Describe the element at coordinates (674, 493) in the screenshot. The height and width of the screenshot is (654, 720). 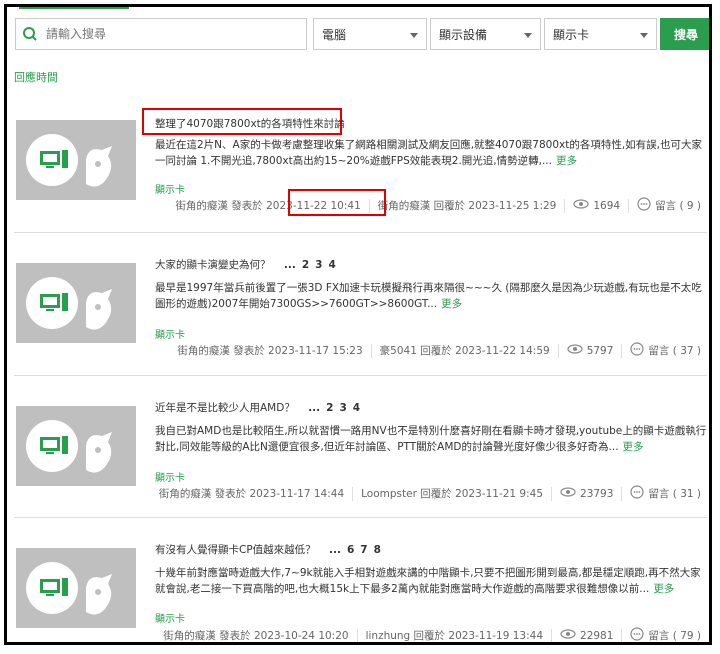
I see `comment-count: 留言 ( 31 )` at that location.